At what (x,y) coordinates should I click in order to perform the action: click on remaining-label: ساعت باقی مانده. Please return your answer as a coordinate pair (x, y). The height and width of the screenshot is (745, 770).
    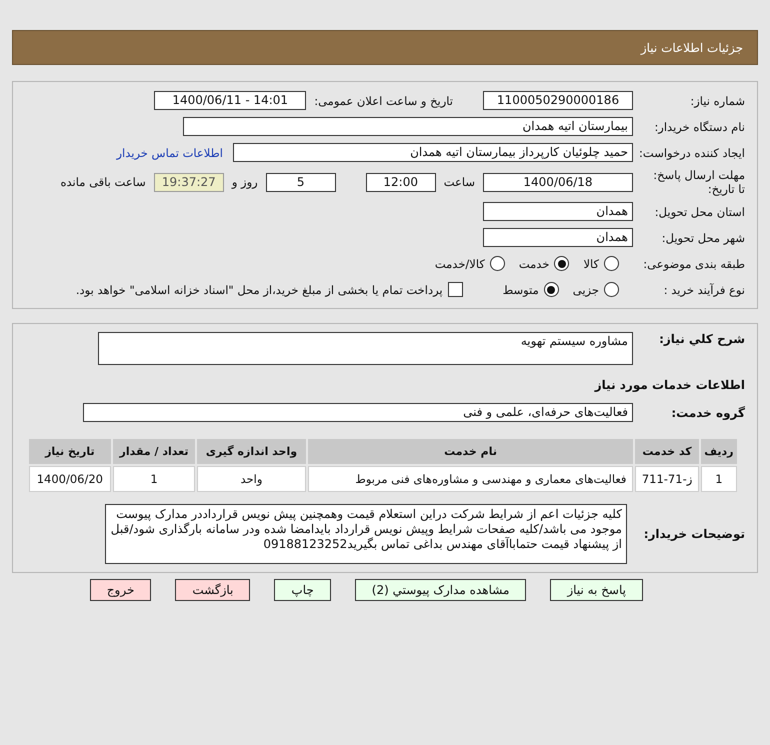
    Looking at the image, I should click on (103, 182).